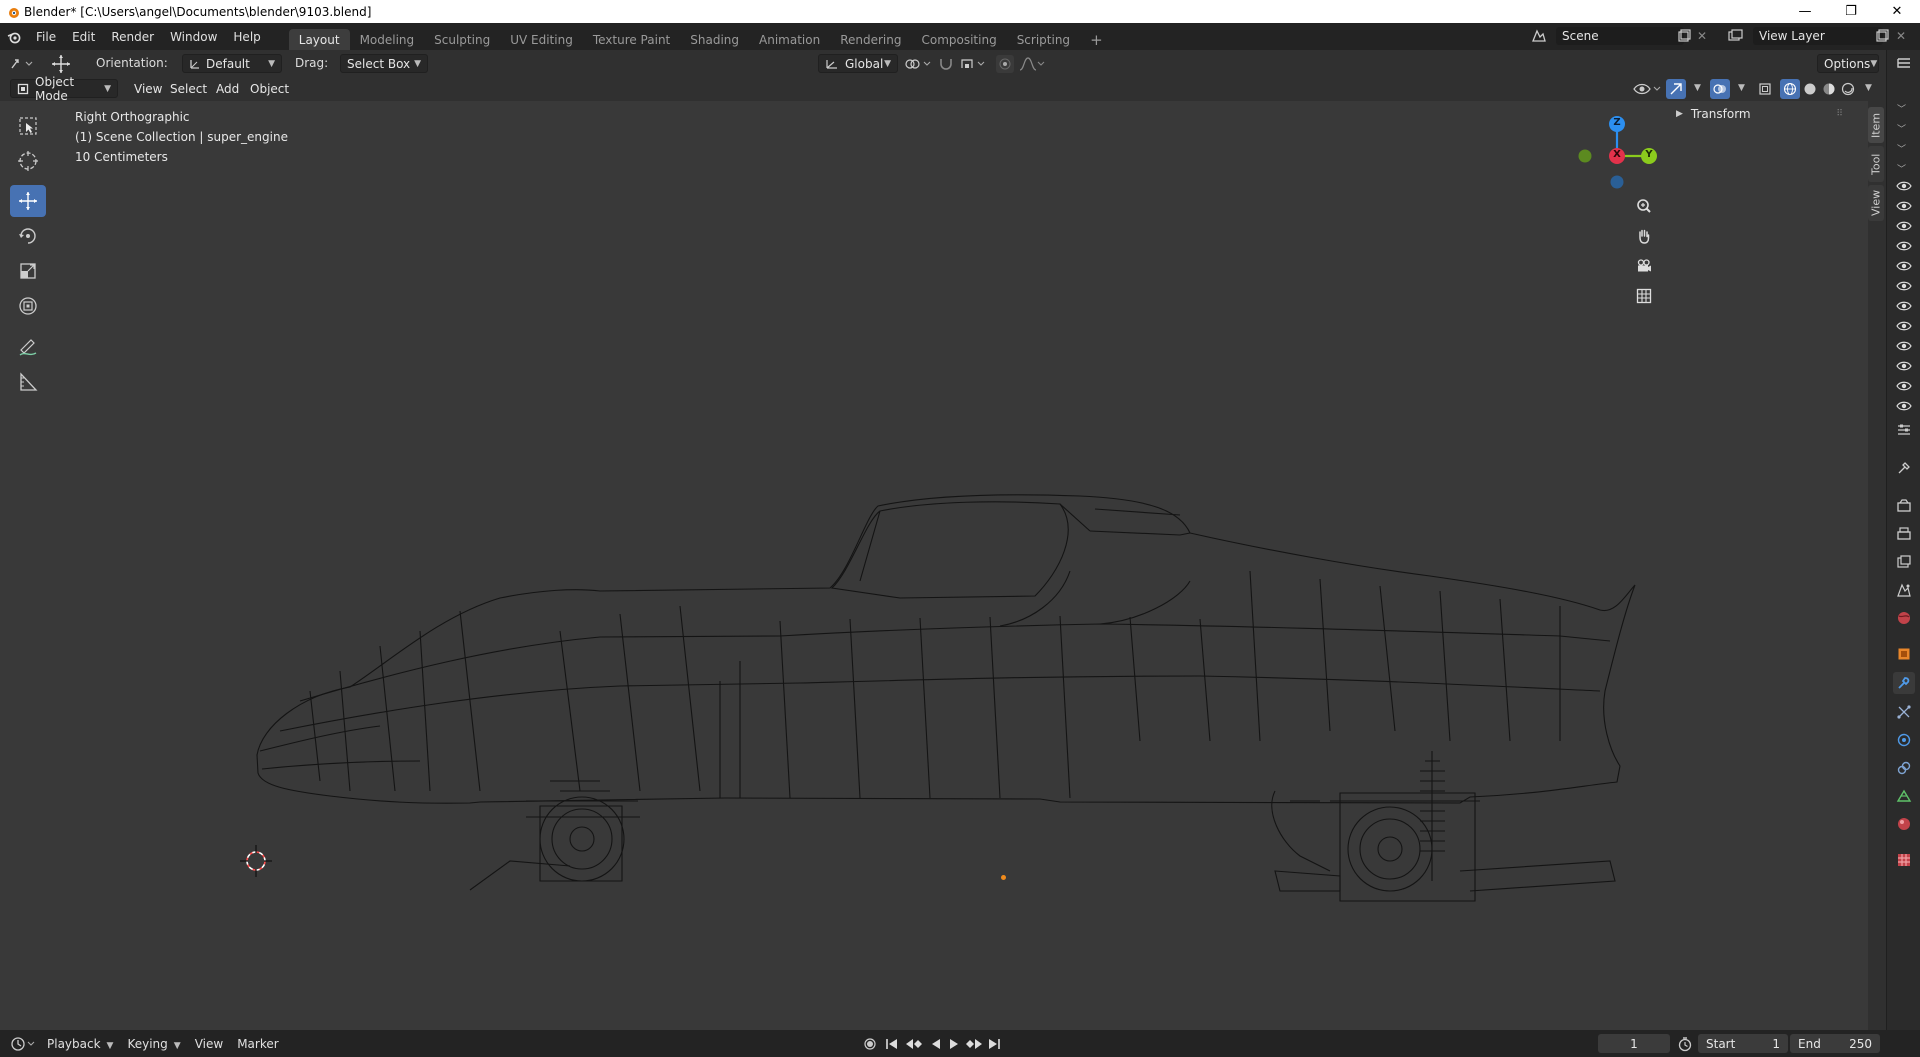 The height and width of the screenshot is (1057, 1920). What do you see at coordinates (1904, 860) in the screenshot?
I see `texture-properties-icon` at bounding box center [1904, 860].